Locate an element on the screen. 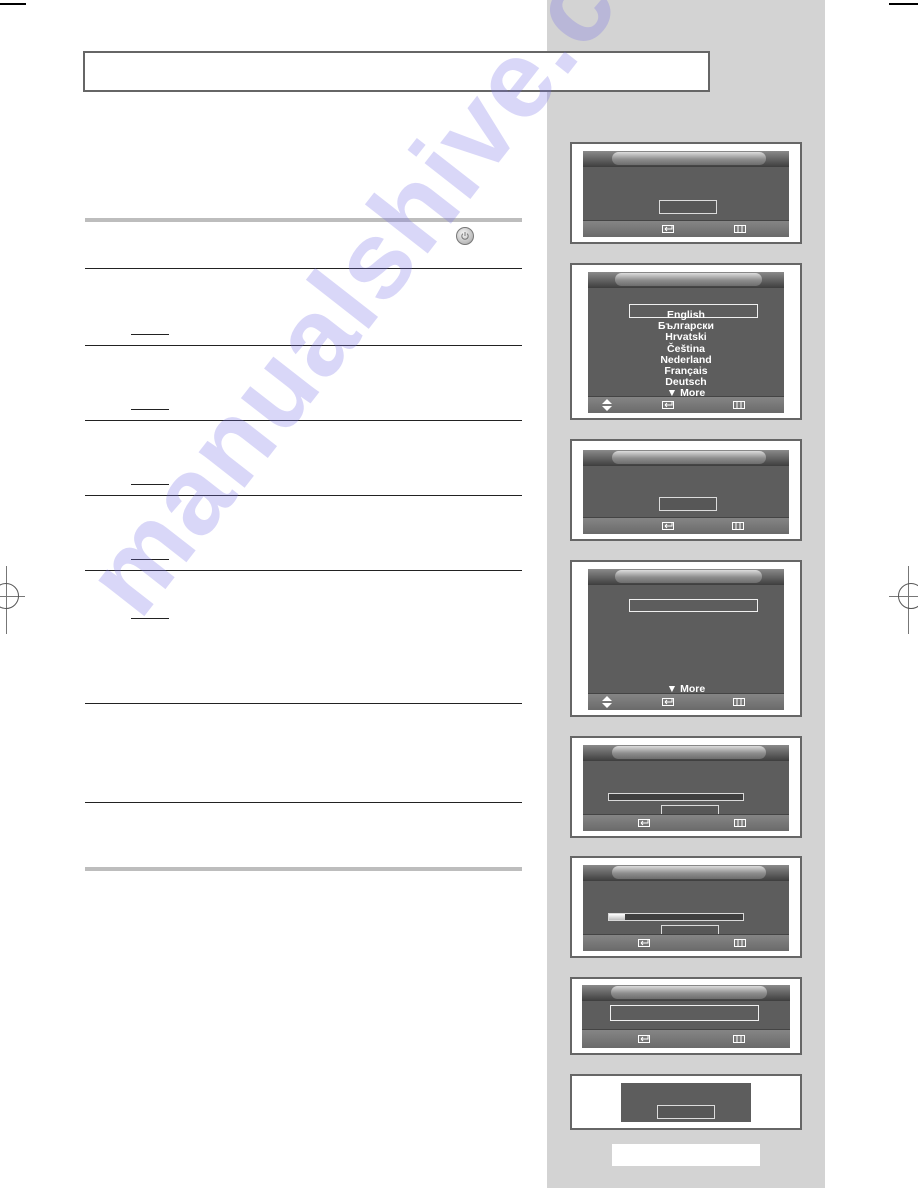 The image size is (918, 1188). osd-screen-6-progress is located at coordinates (686, 907).